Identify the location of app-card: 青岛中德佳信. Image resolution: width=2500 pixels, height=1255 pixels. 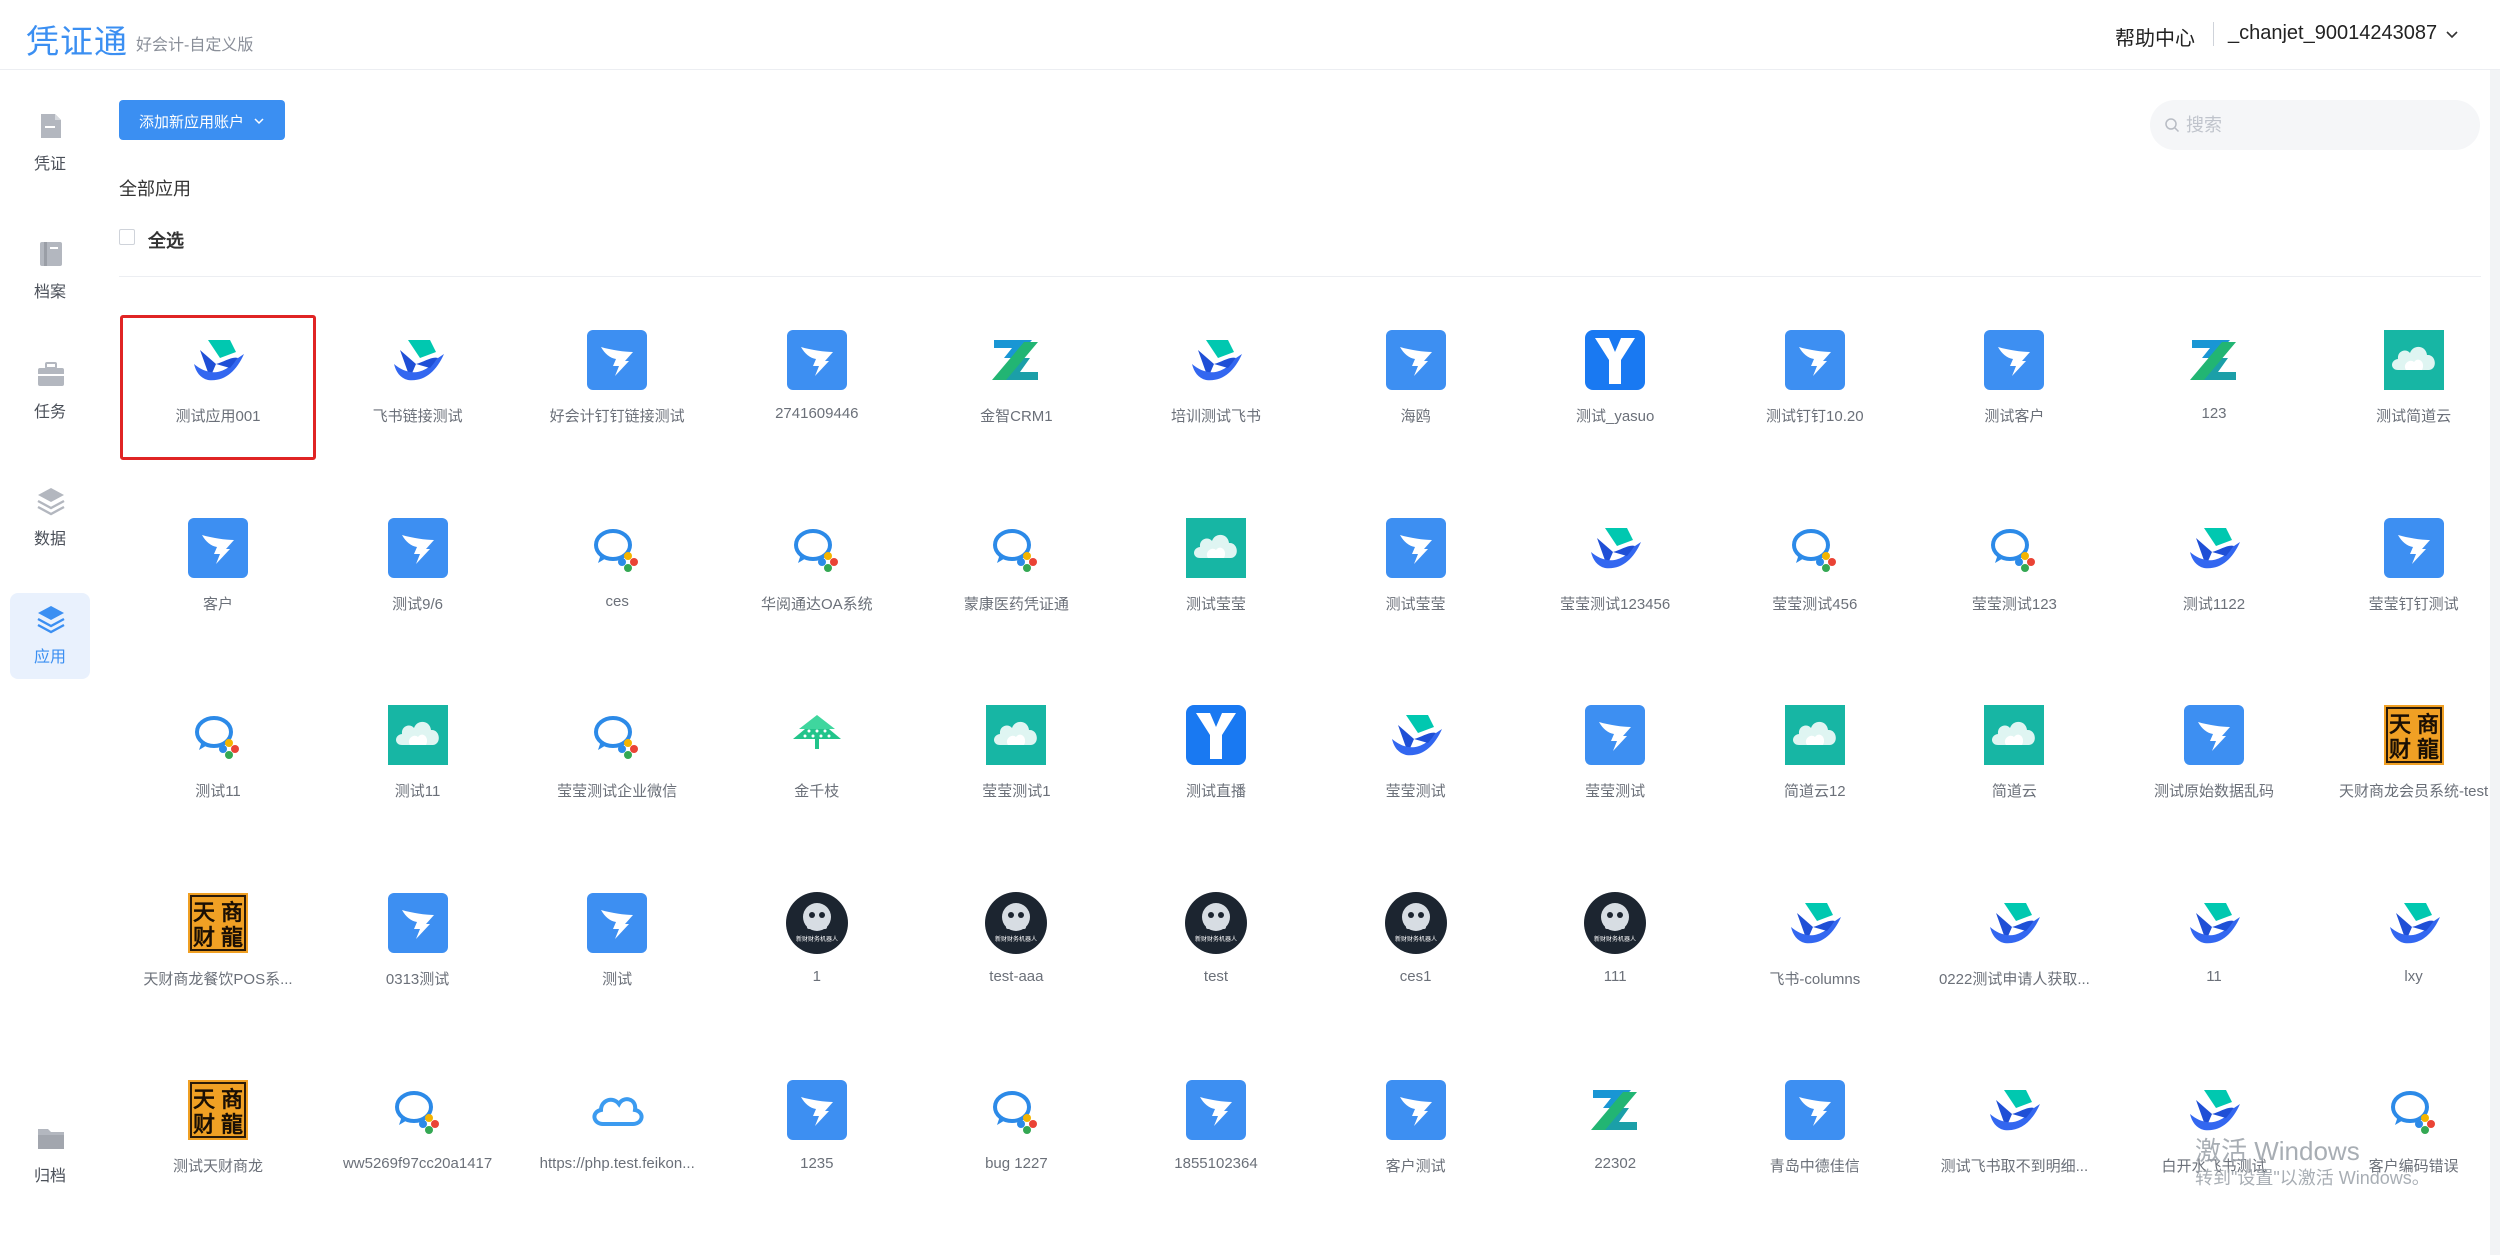
(1815, 1137).